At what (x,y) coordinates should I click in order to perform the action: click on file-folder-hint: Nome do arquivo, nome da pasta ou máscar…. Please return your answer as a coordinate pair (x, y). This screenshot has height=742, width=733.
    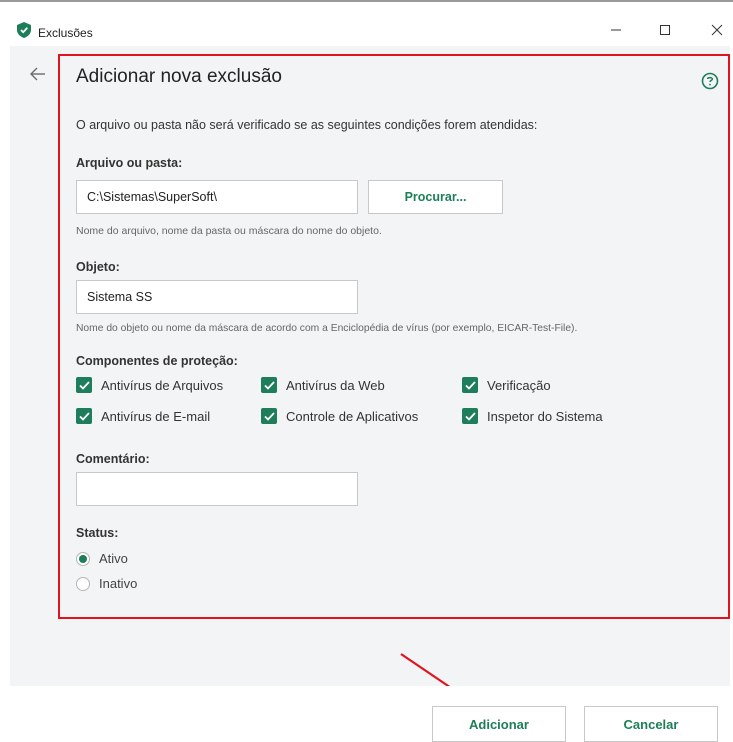
    Looking at the image, I should click on (229, 231).